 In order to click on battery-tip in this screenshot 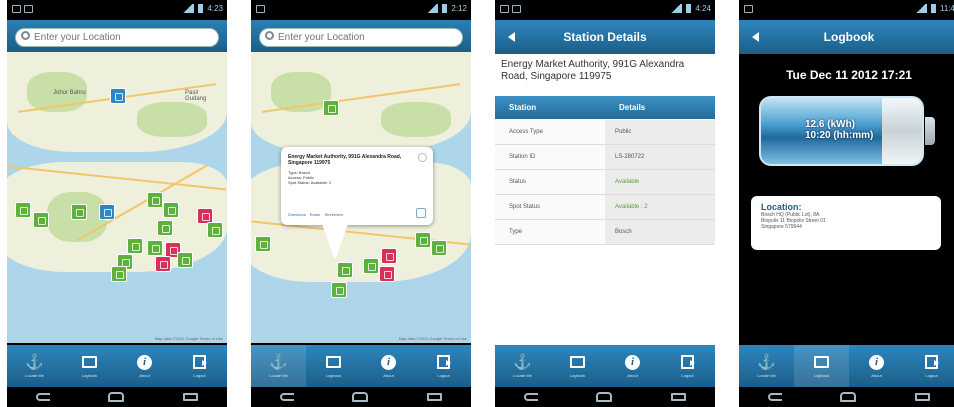, I will do `click(930, 131)`.